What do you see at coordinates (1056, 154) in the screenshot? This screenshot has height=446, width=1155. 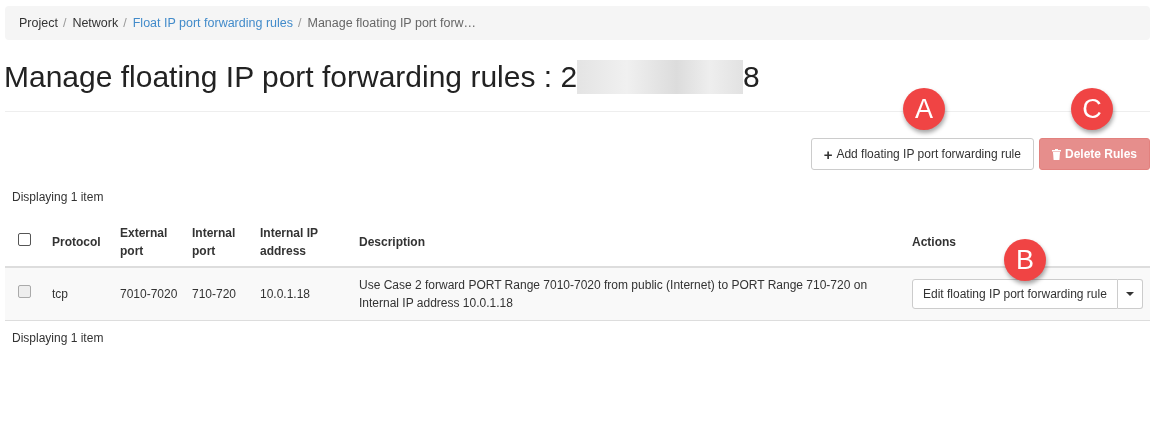 I see `trash-icon` at bounding box center [1056, 154].